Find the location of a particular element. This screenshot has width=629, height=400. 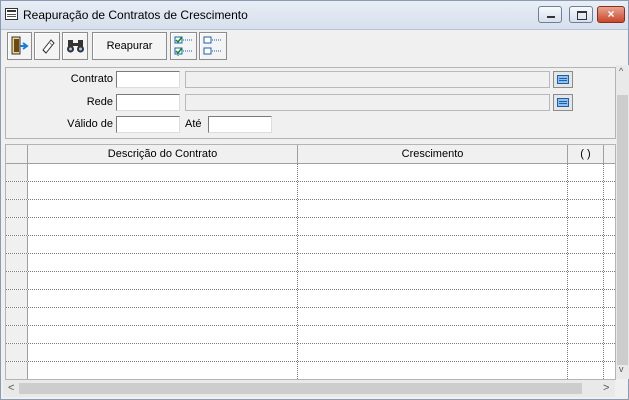

exit-button is located at coordinates (19, 46).